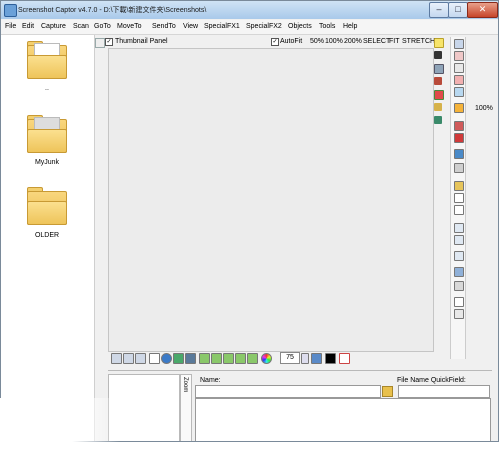  I want to click on stepper-icon, so click(305, 358).